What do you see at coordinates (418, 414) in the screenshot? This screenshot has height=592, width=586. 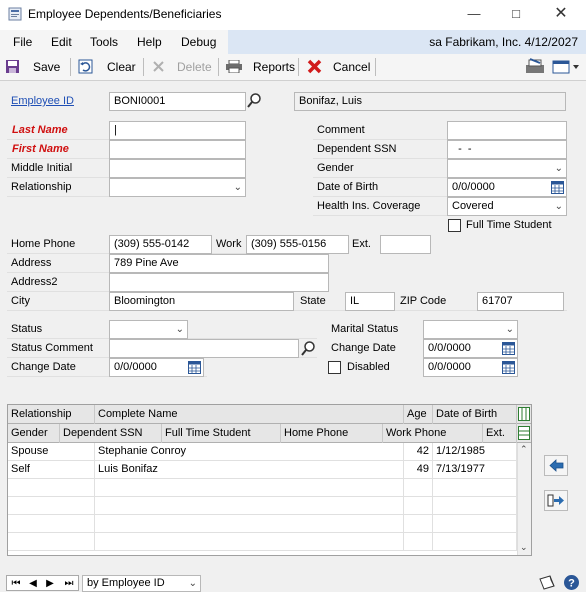 I see `column-header: Age` at bounding box center [418, 414].